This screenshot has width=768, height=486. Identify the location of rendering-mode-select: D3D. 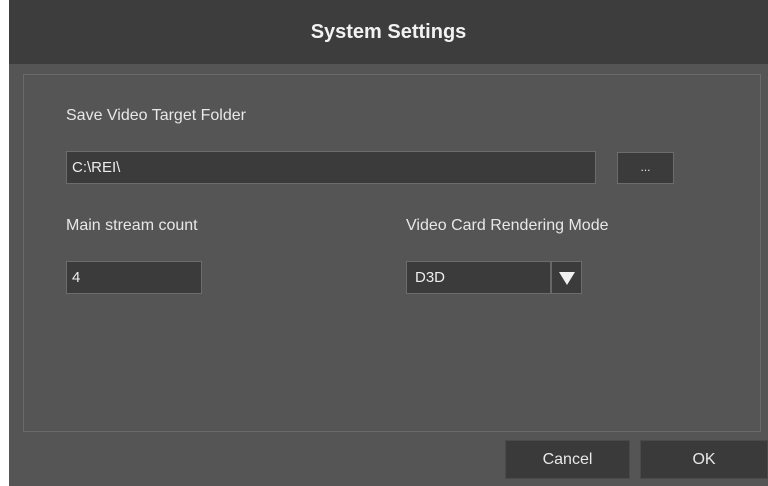
(494, 277).